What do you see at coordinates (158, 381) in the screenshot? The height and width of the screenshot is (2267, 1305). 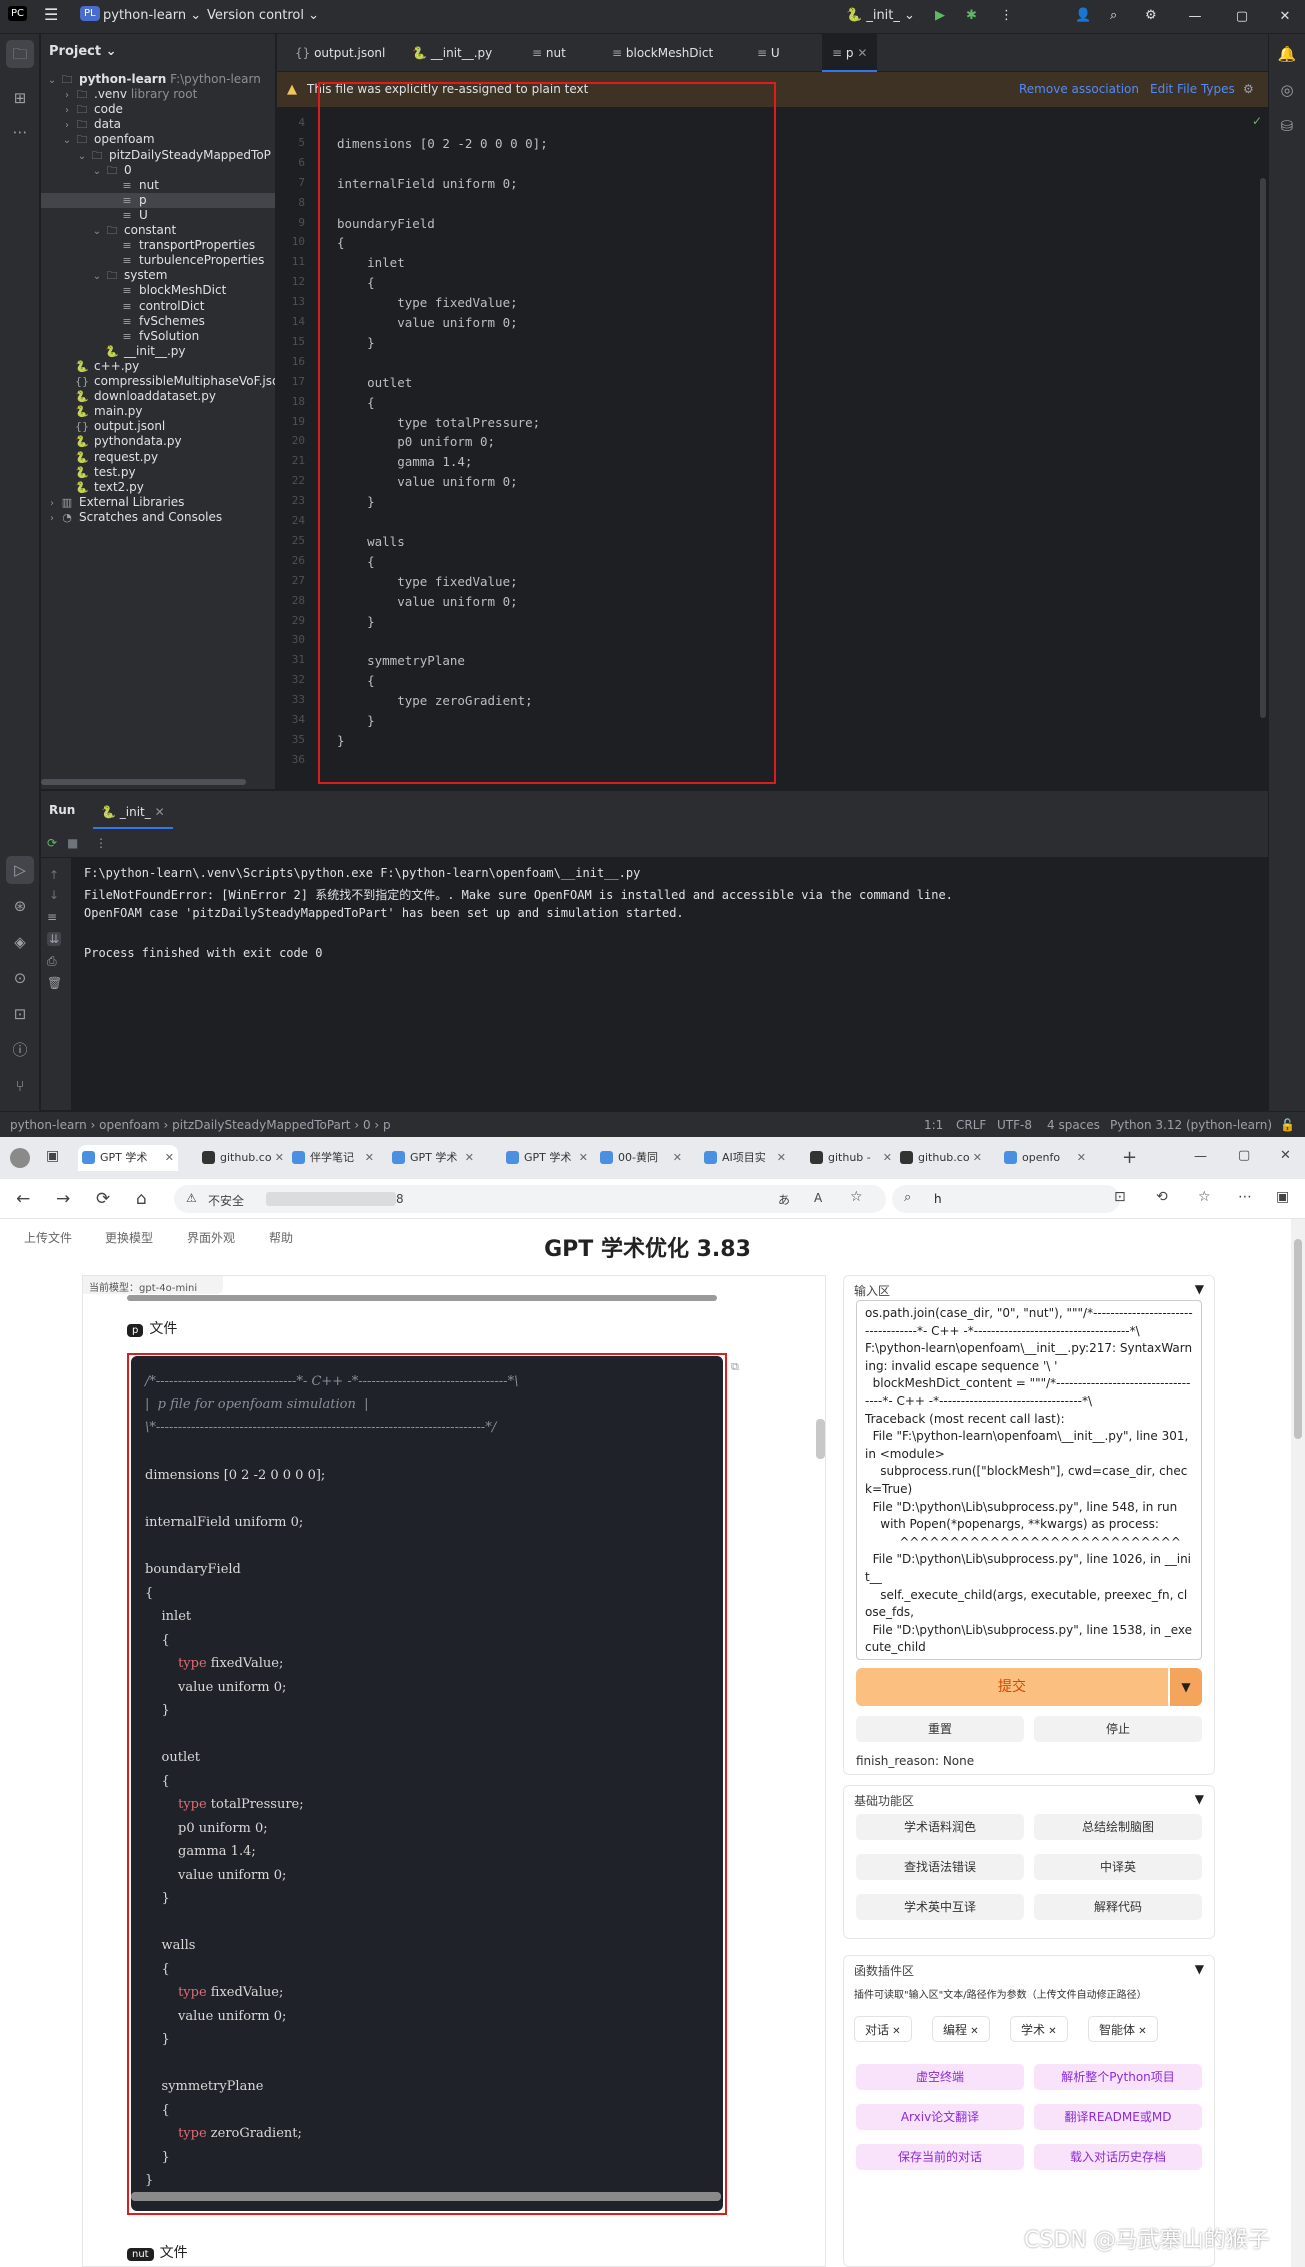 I see `tree-item: {} compressibleMultiphaseVoF.jso` at bounding box center [158, 381].